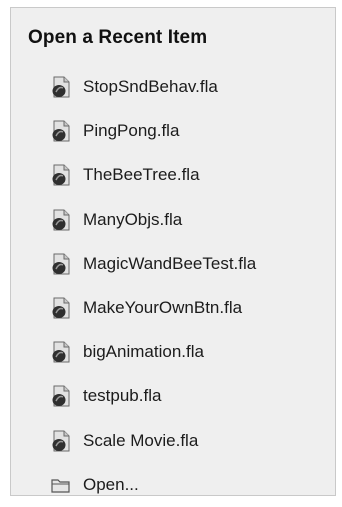  Describe the element at coordinates (61, 485) in the screenshot. I see `folder-icon` at that location.